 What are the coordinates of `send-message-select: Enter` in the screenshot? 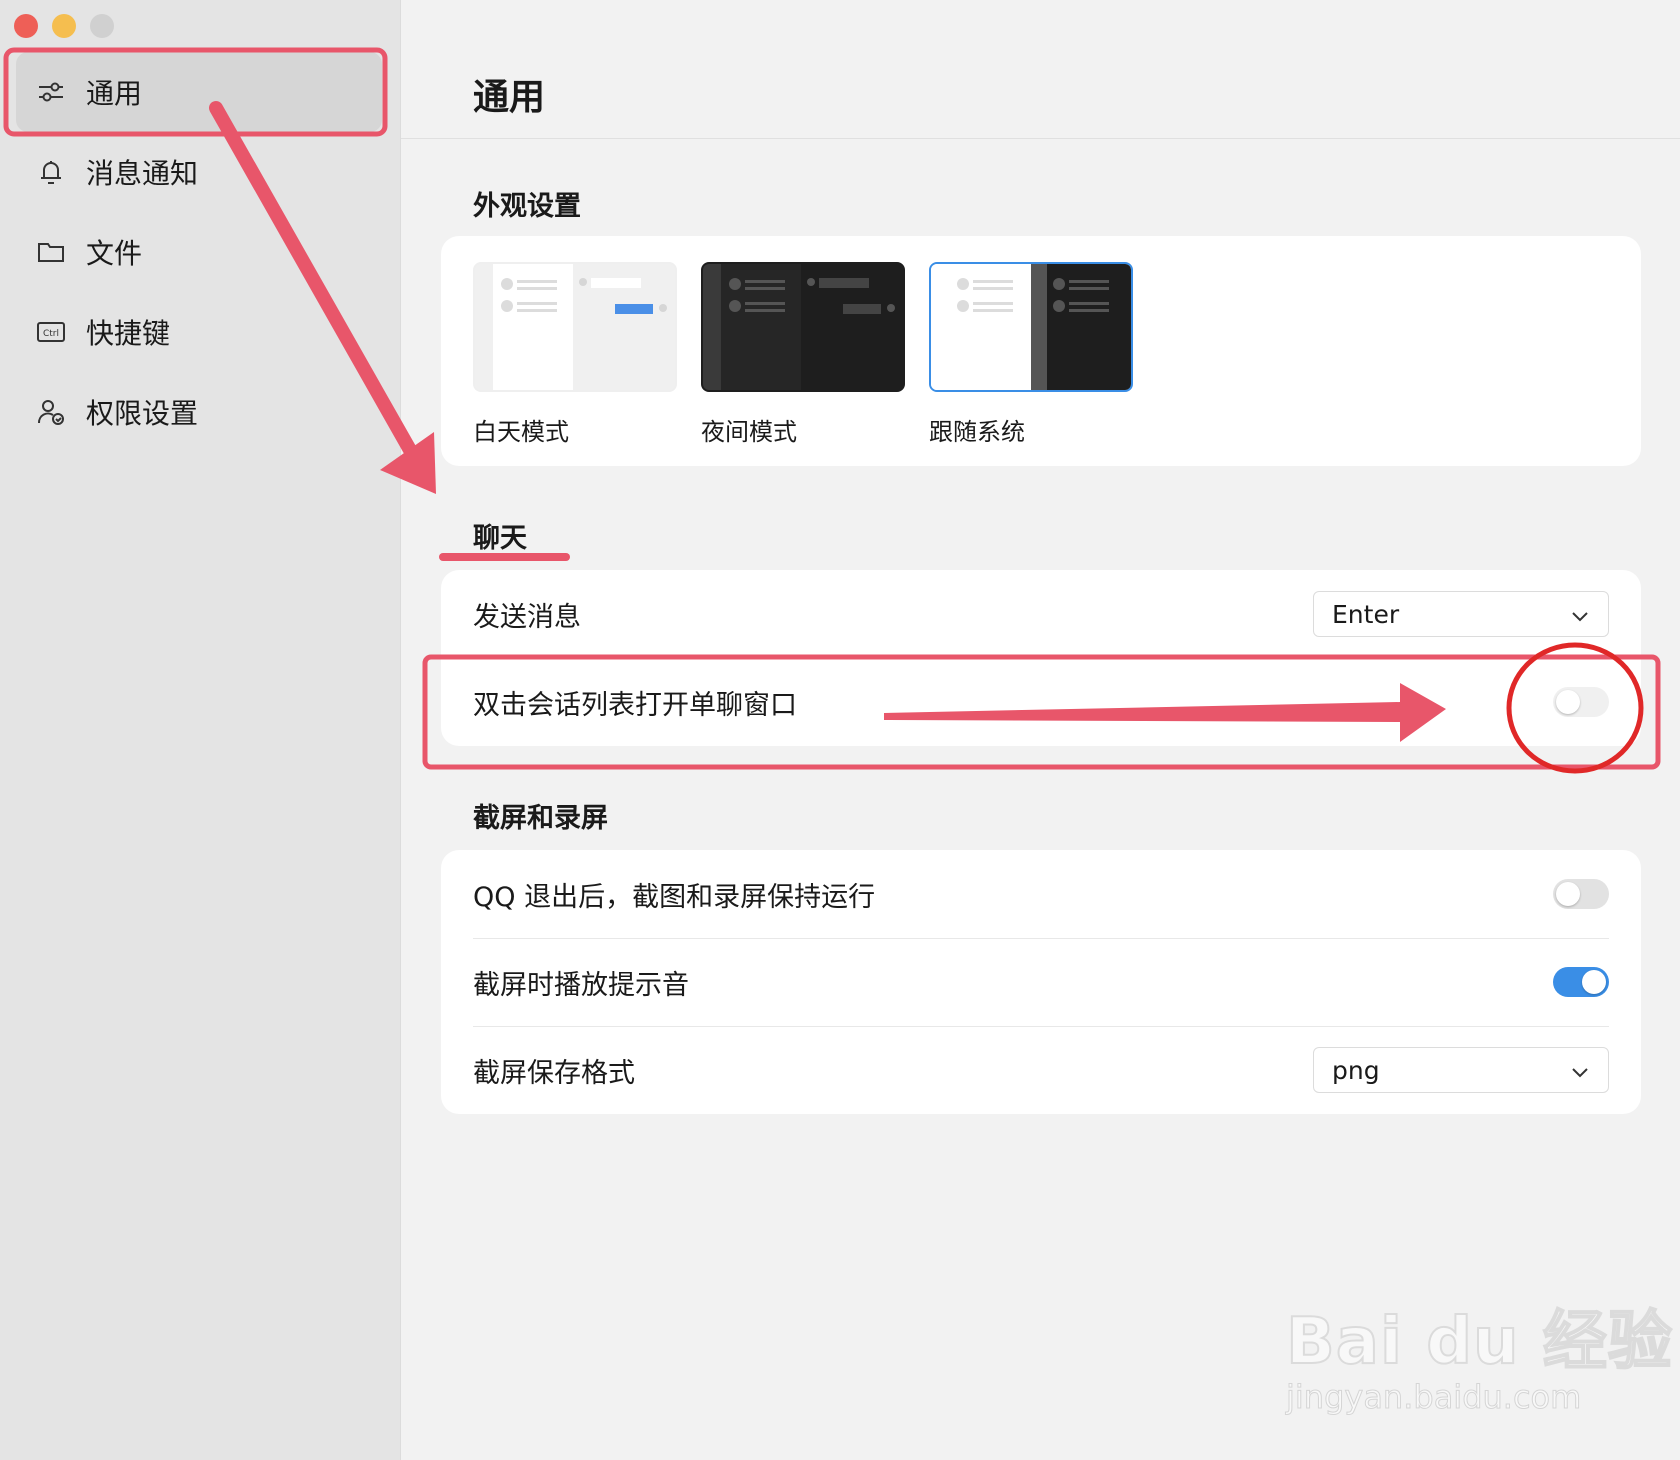 It's located at (1461, 614).